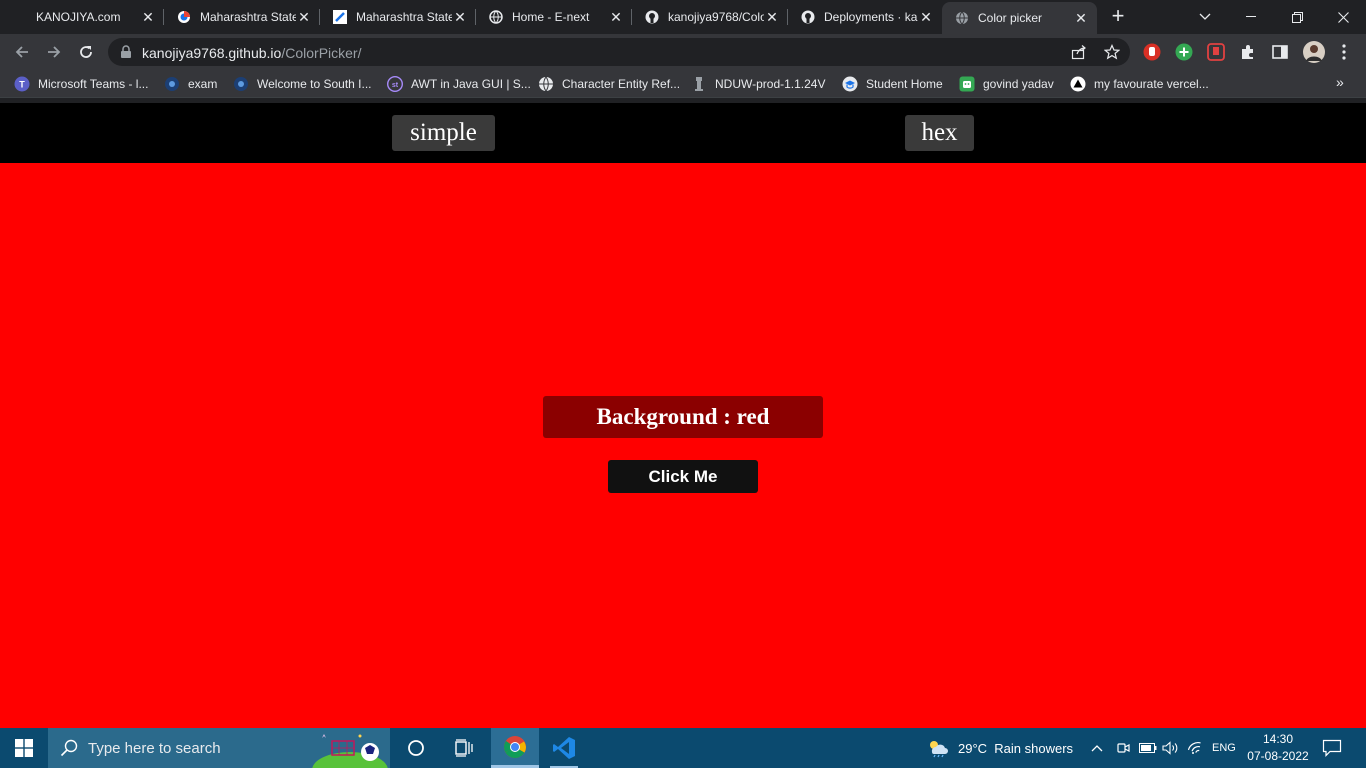 This screenshot has width=1366, height=768. I want to click on android-icon, so click(967, 84).